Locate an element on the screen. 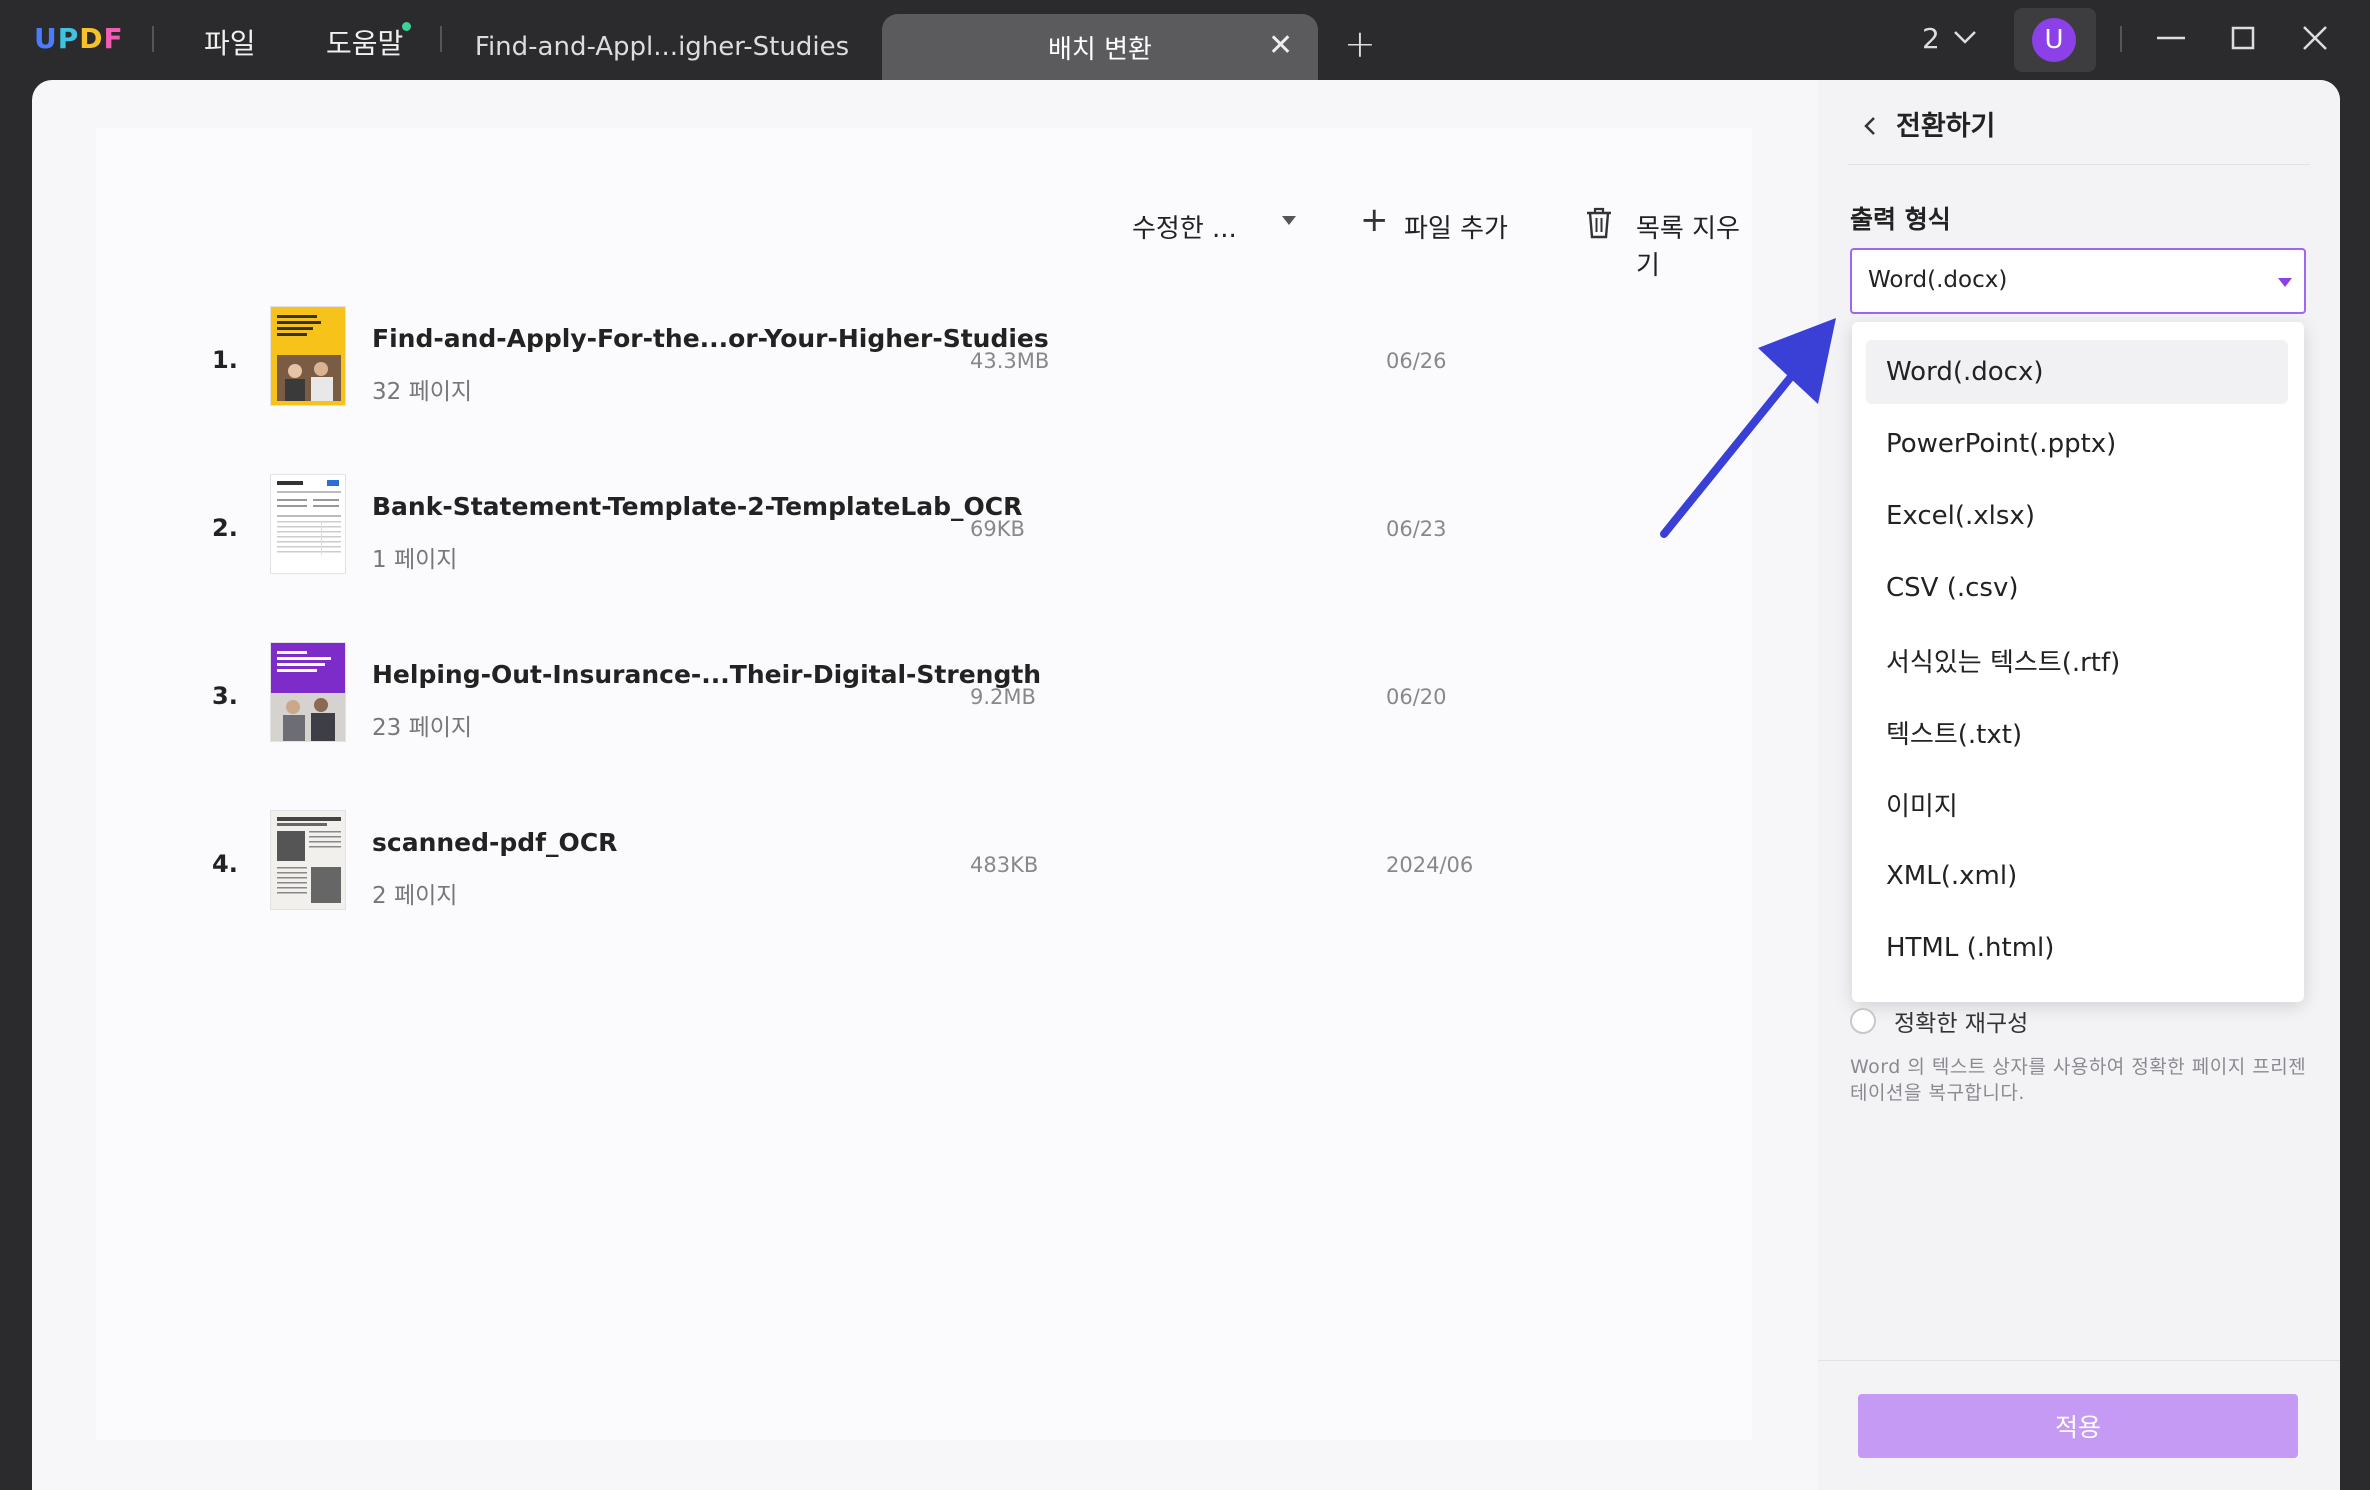 This screenshot has height=1490, width=2370. format-option-html: HTML (.html) is located at coordinates (2077, 948).